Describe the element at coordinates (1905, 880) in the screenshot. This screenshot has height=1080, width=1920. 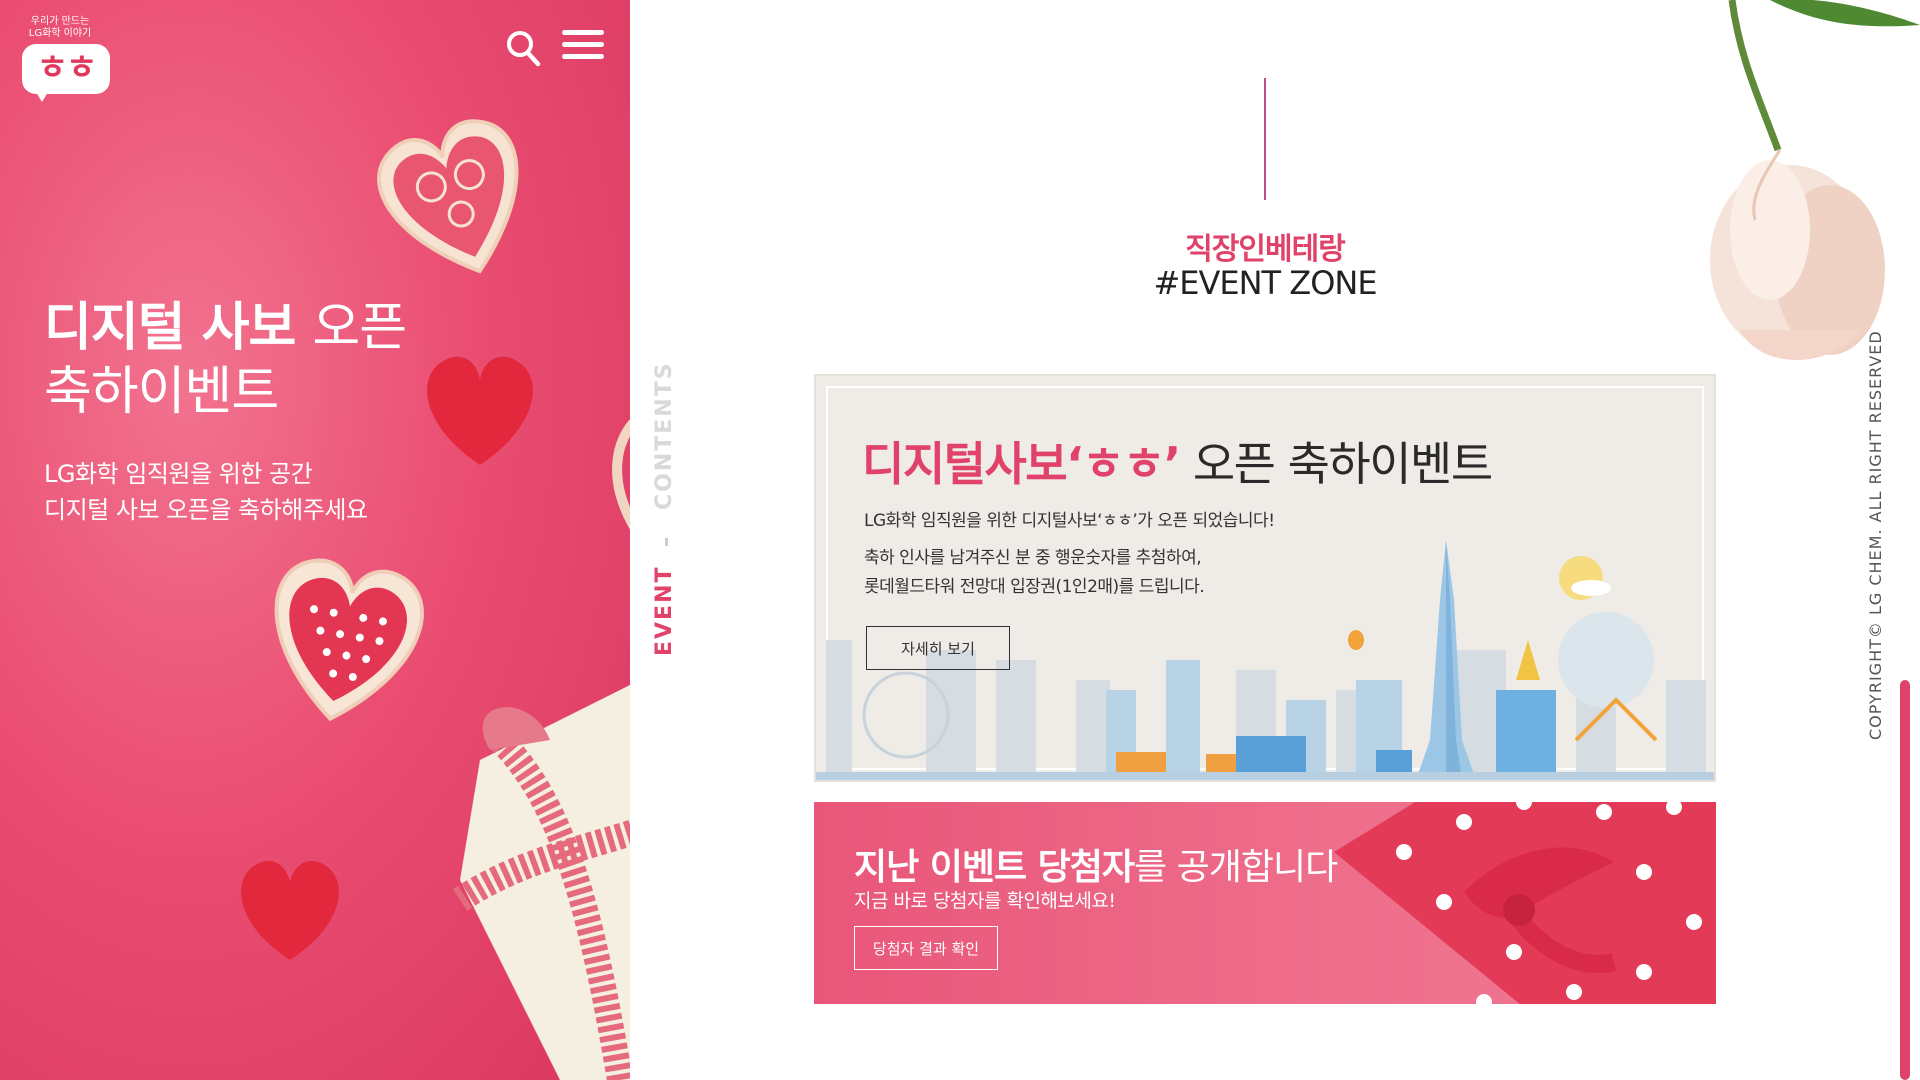
I see `scrollbar-thumb` at that location.